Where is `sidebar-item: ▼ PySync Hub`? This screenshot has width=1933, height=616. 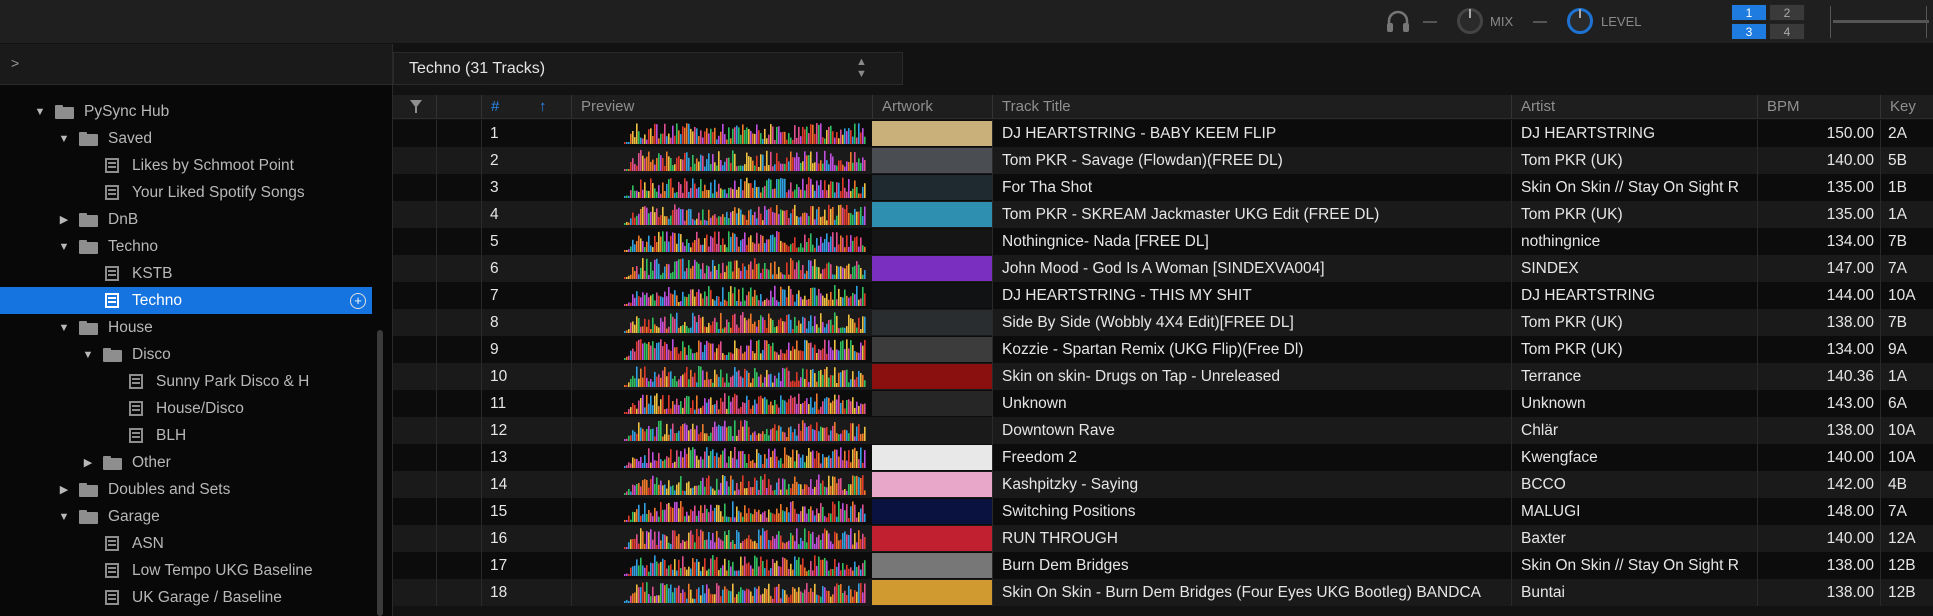 sidebar-item: ▼ PySync Hub is located at coordinates (186, 111).